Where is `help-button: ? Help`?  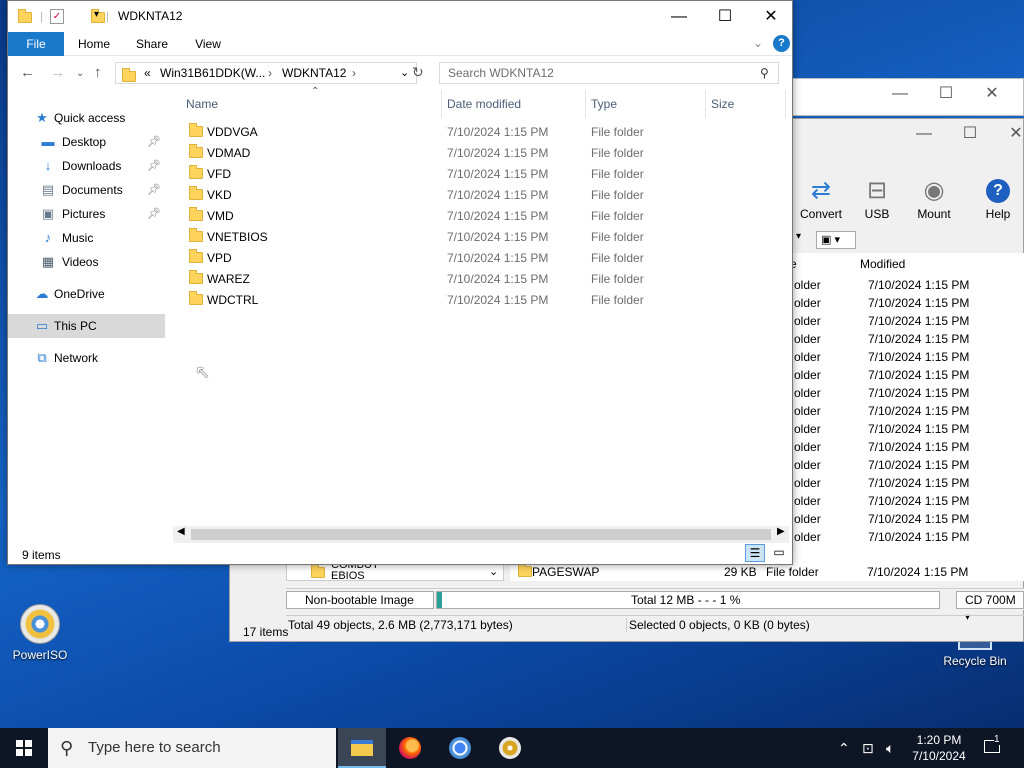 help-button: ? Help is located at coordinates (993, 198).